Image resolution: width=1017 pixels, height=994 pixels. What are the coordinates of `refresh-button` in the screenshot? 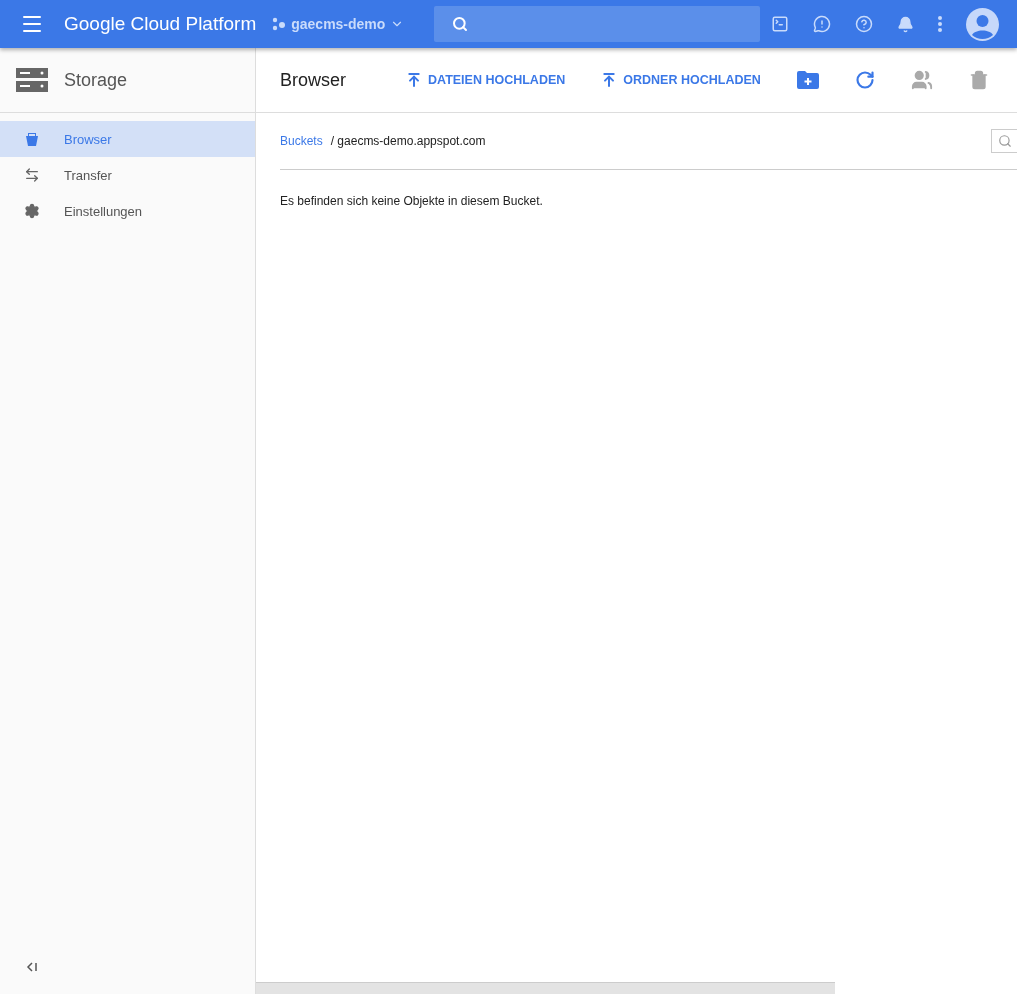 It's located at (864, 80).